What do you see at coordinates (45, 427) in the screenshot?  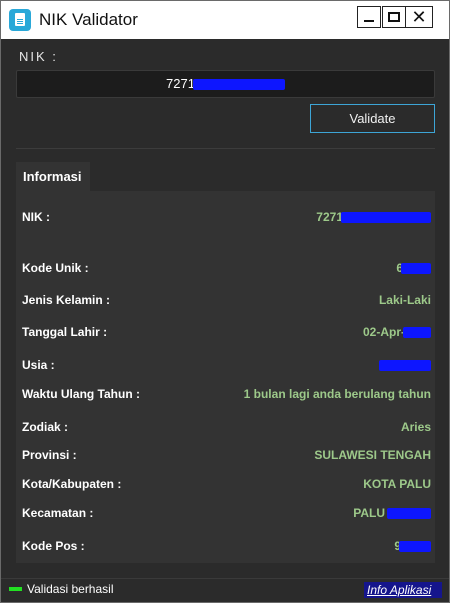 I see `info-label-zodiak: Zodiak :` at bounding box center [45, 427].